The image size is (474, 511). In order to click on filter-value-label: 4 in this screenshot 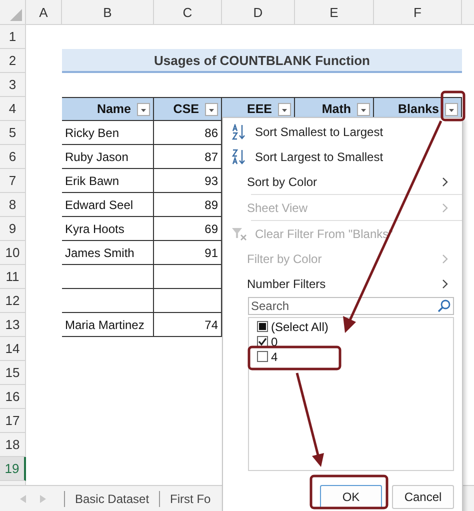, I will do `click(274, 357)`.